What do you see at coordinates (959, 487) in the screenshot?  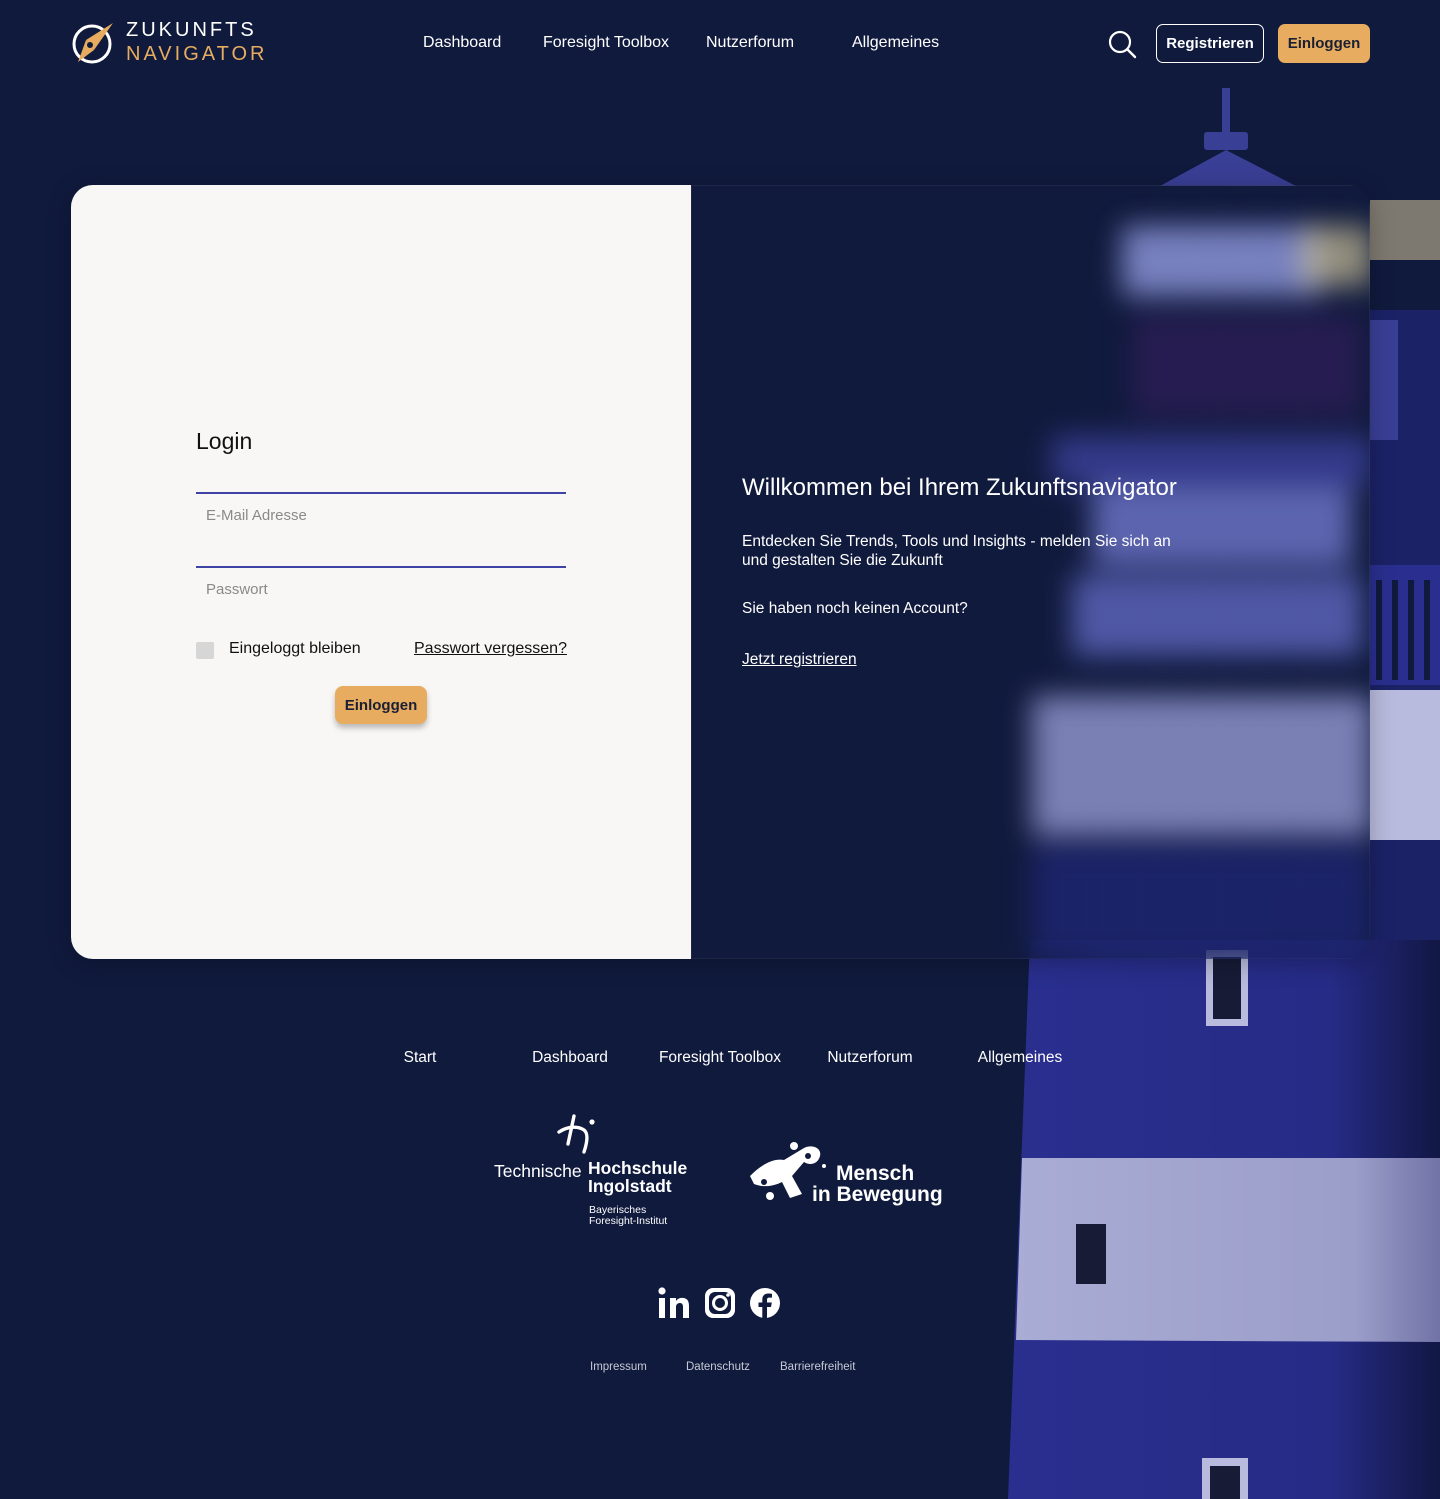 I see `welcome-title: Willkommen bei Ihrem Zukunftsnavigator` at bounding box center [959, 487].